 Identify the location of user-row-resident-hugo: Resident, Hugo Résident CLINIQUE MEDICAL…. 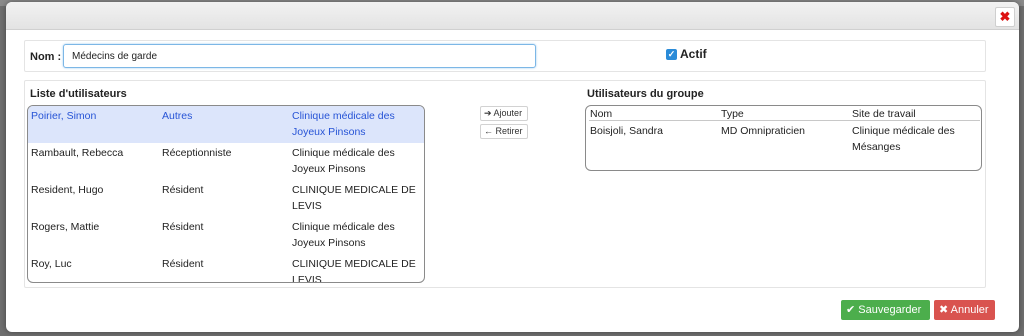
(226, 198).